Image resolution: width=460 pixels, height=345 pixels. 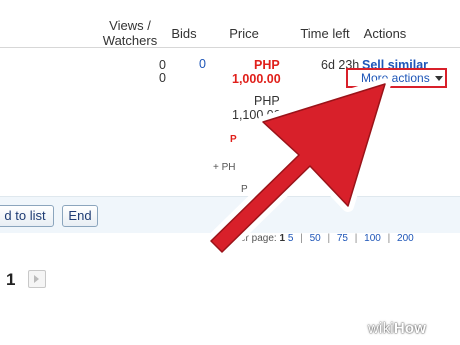 What do you see at coordinates (291, 238) in the screenshot?
I see `per-page-option: 5` at bounding box center [291, 238].